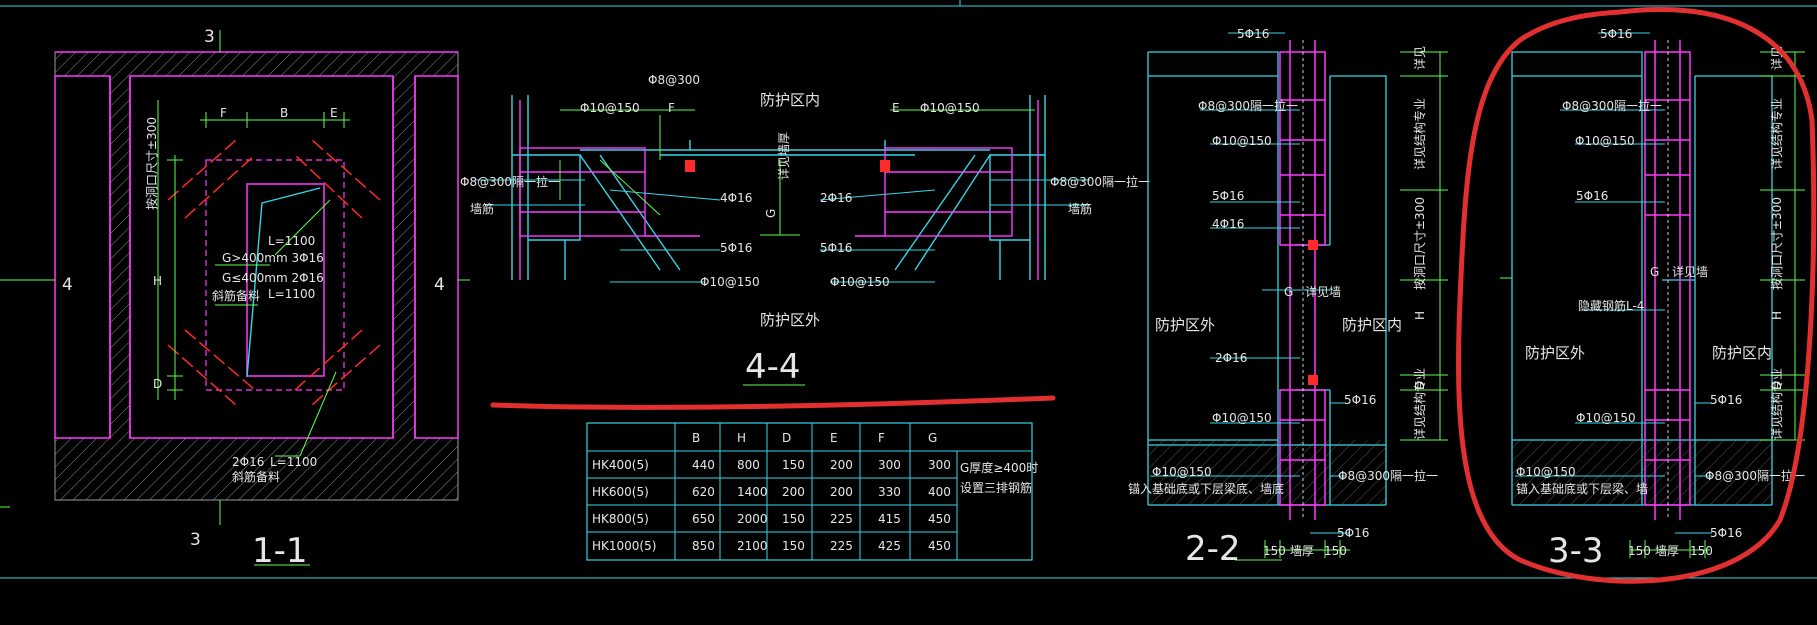 The height and width of the screenshot is (625, 1817). What do you see at coordinates (834, 438) in the screenshot?
I see `table-header-cell: E` at bounding box center [834, 438].